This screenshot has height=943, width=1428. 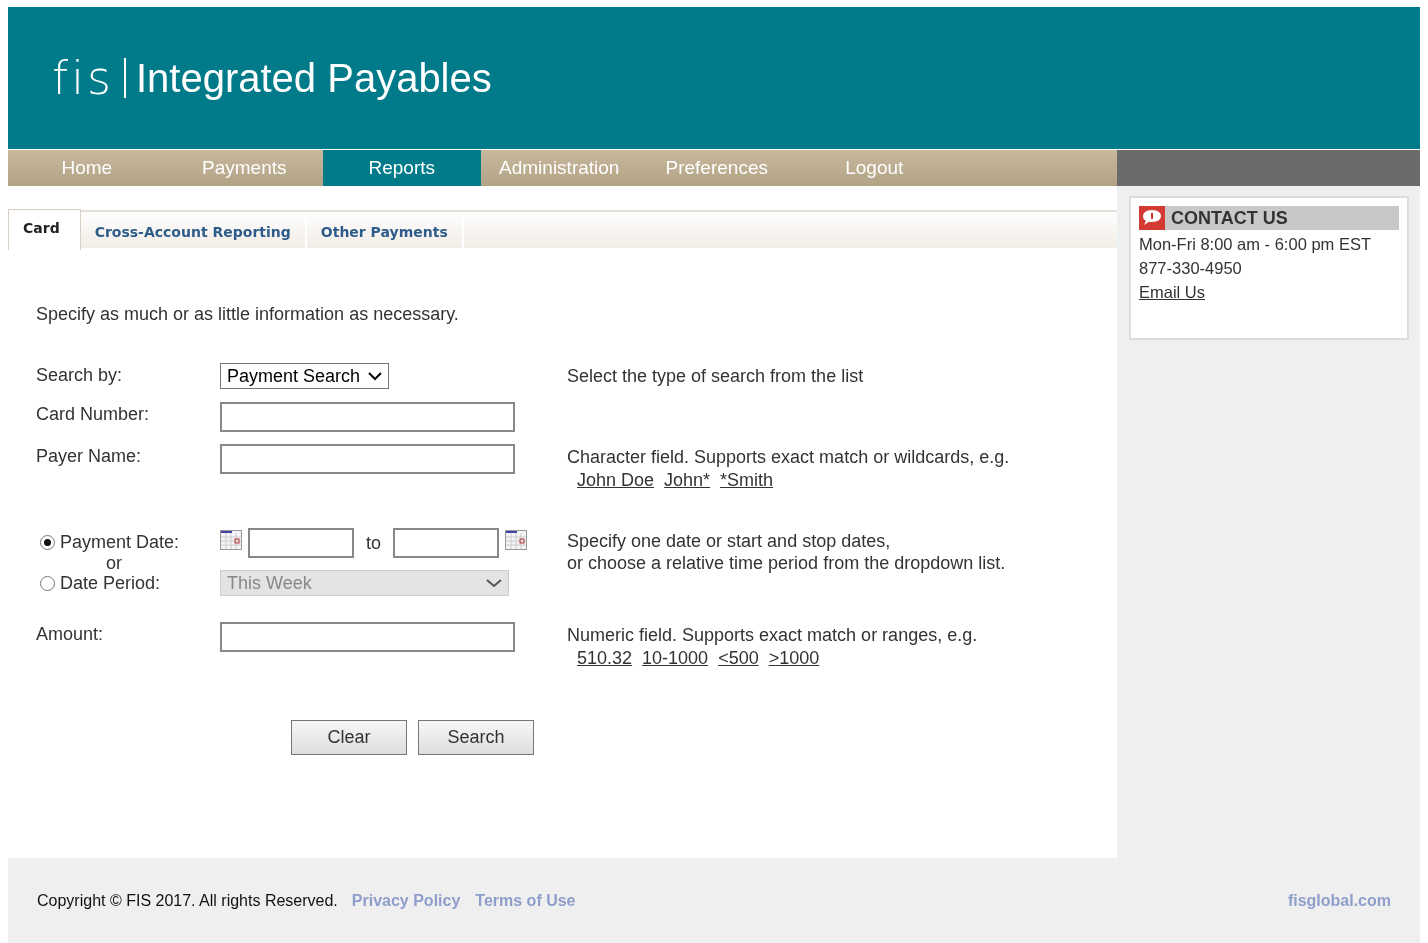 I want to click on app-title: Integrated Payables, so click(x=313, y=78).